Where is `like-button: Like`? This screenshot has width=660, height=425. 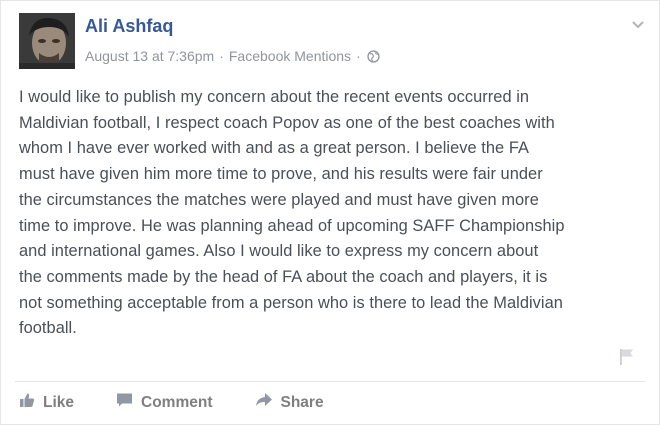
like-button: Like is located at coordinates (46, 402).